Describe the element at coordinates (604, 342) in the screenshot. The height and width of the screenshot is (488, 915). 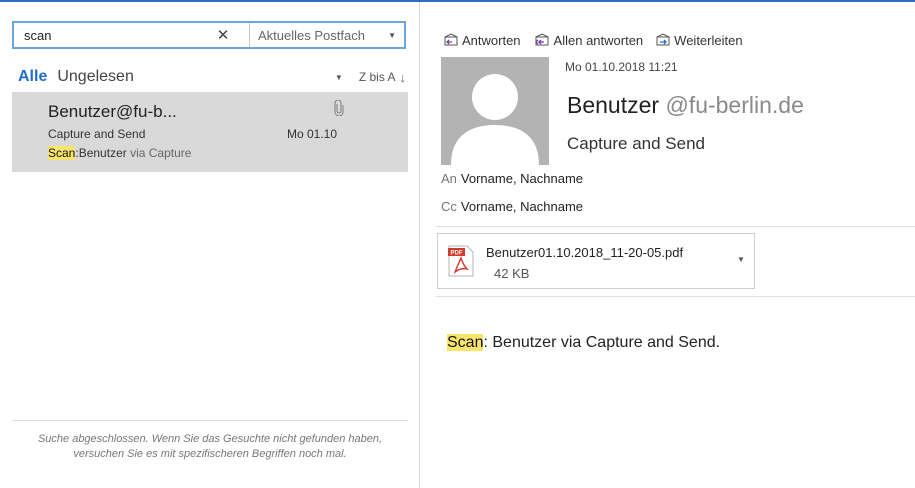
I see `body-text: Benutzer via Capture and Send.` at that location.